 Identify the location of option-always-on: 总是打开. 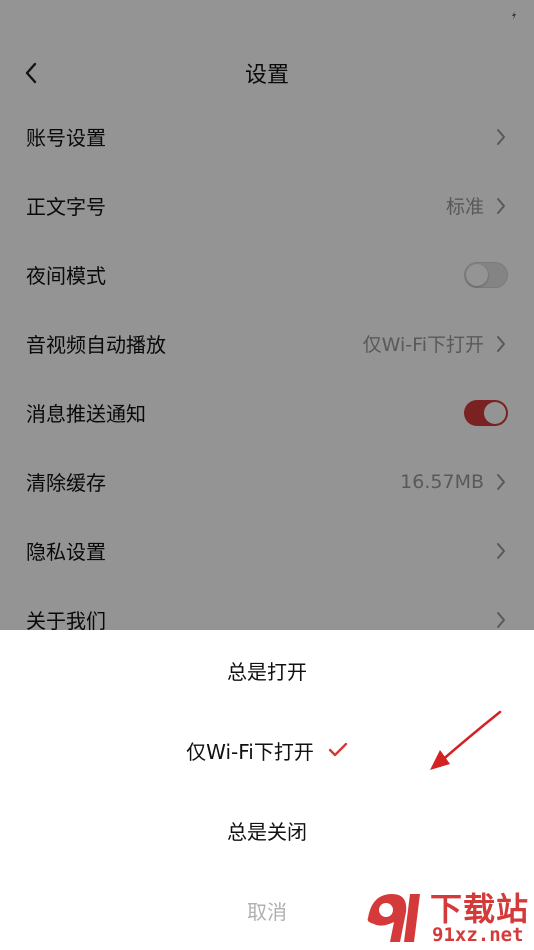
(267, 670).